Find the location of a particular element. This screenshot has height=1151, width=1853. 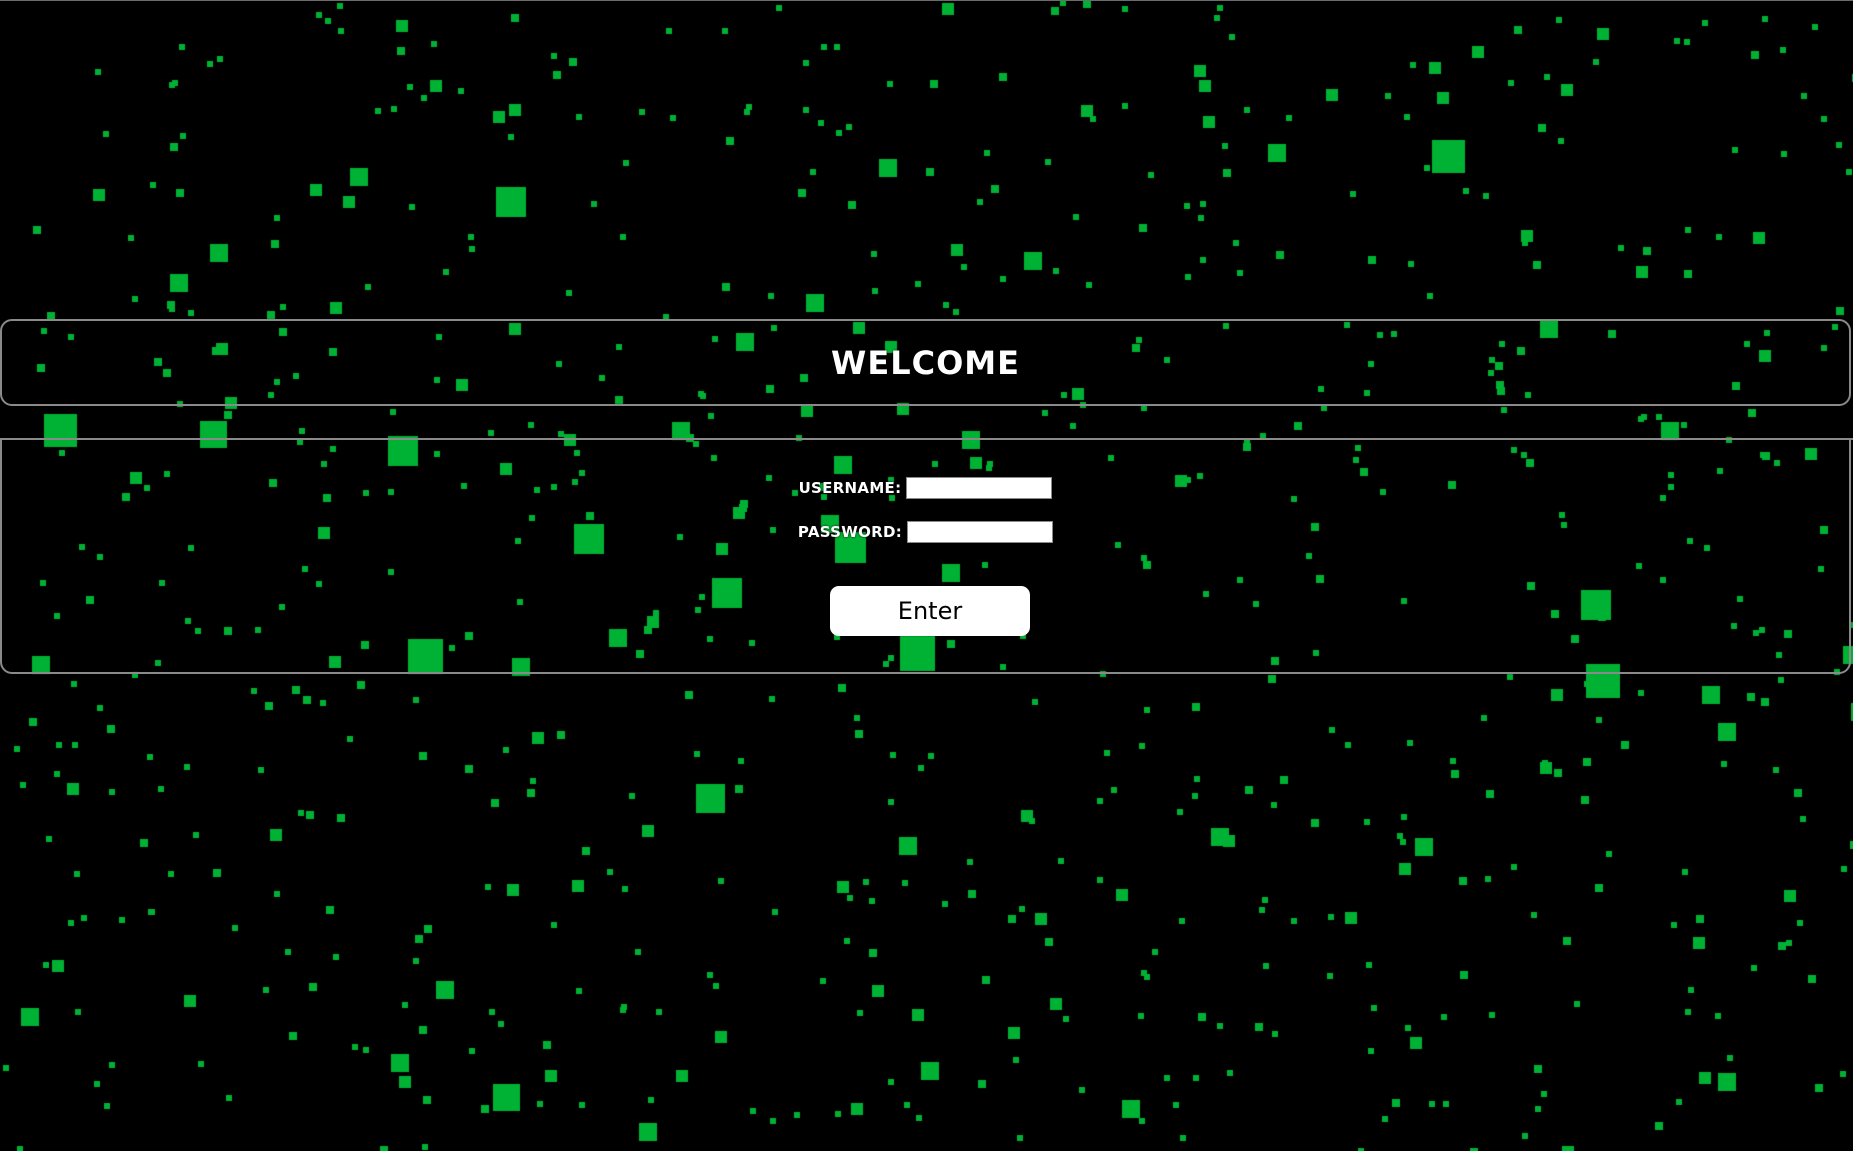

username-input is located at coordinates (979, 488).